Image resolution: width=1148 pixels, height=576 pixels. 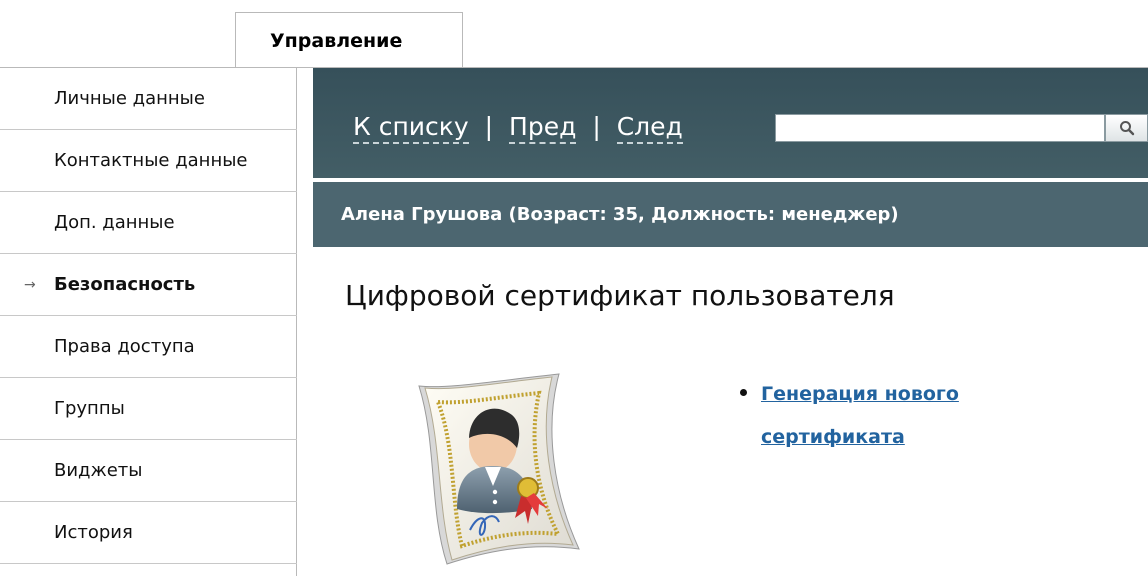 I want to click on generate-certificate-link: Генерация нового сертификата, so click(x=860, y=415).